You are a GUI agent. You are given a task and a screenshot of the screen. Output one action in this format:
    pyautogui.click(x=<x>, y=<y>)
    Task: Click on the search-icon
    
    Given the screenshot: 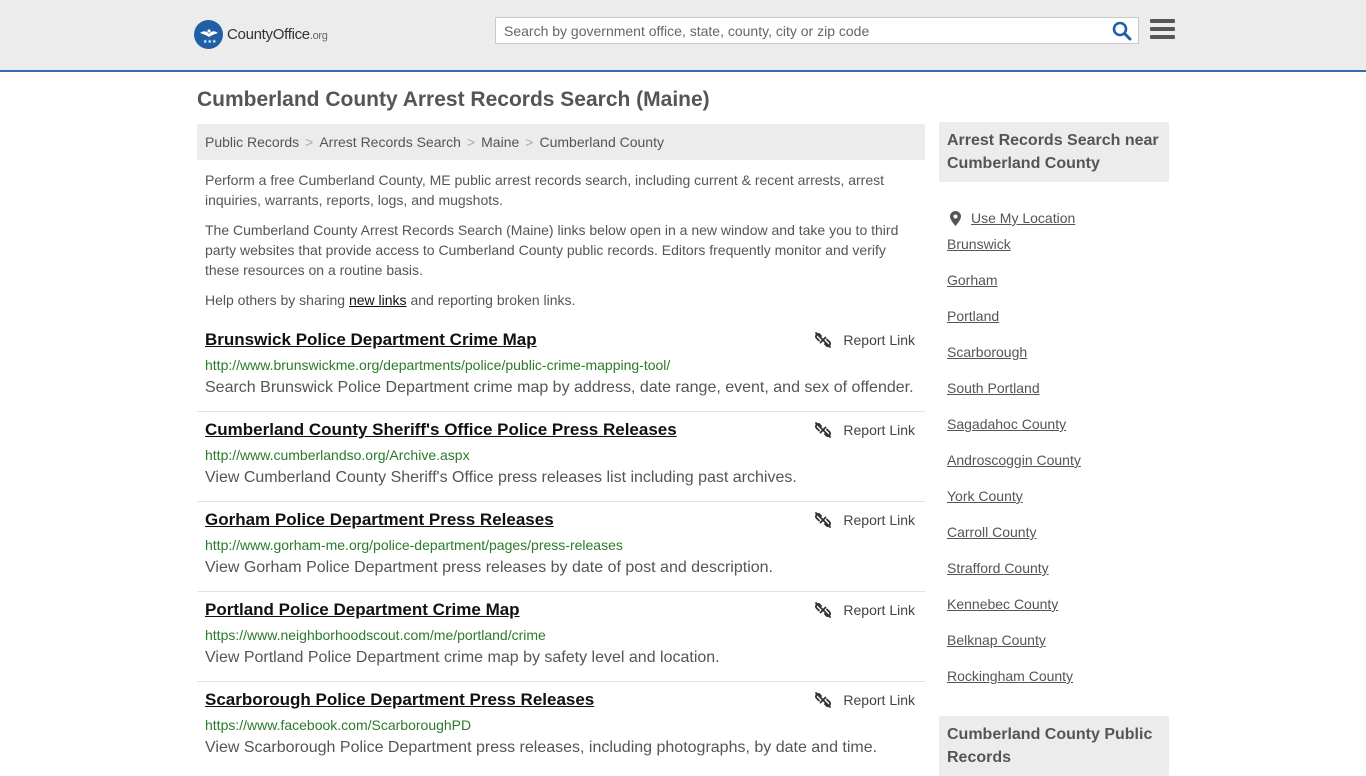 What is the action you would take?
    pyautogui.click(x=1122, y=31)
    